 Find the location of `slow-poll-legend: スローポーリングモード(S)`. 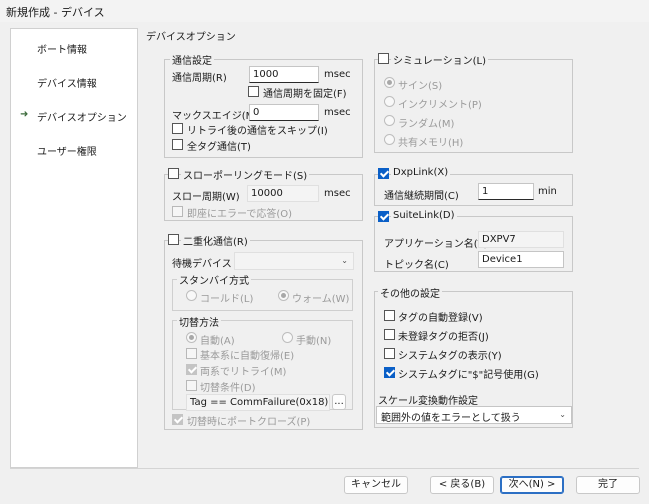

slow-poll-legend: スローポーリングモード(S) is located at coordinates (245, 174).